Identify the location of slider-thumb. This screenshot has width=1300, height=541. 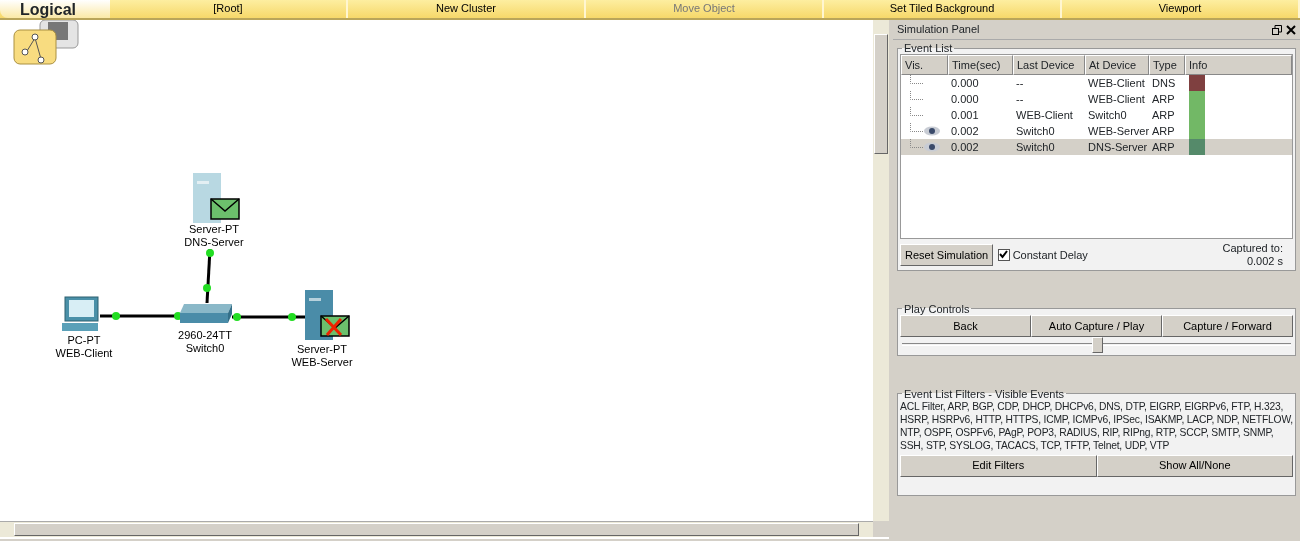
(1097, 344).